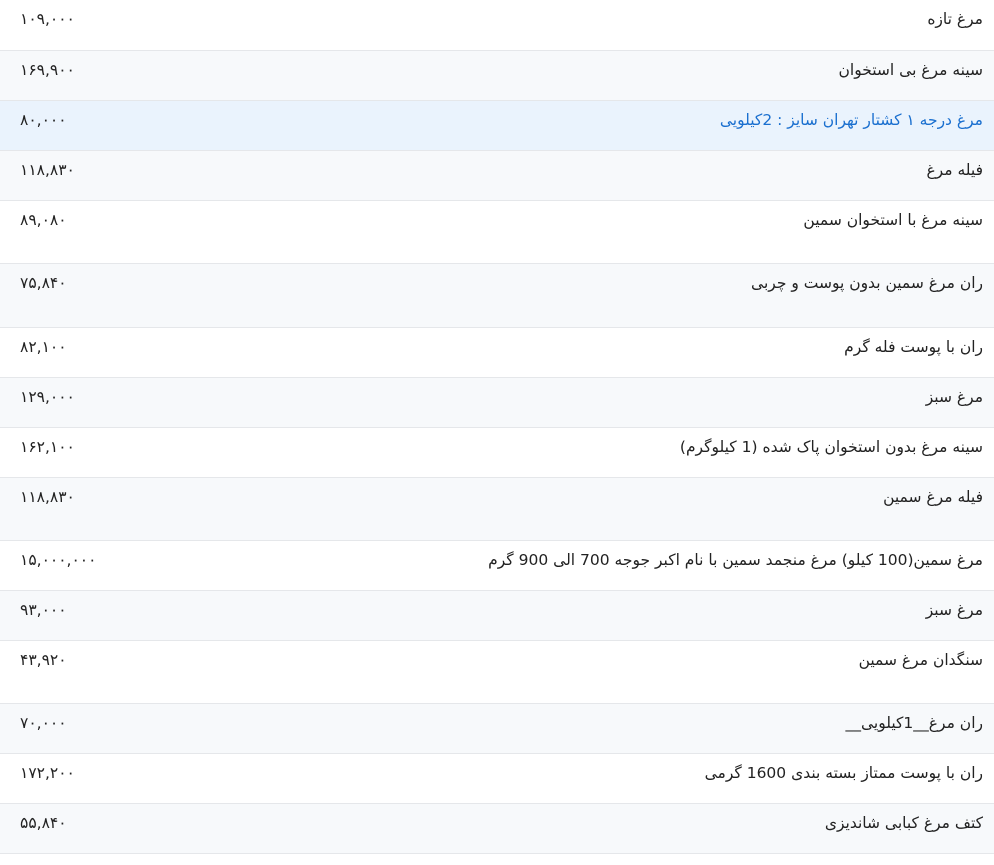  What do you see at coordinates (592, 125) in the screenshot?
I see `item-name-link: مرغ درجه ۱ کشتار تهران سایز : 2کیلویی` at bounding box center [592, 125].